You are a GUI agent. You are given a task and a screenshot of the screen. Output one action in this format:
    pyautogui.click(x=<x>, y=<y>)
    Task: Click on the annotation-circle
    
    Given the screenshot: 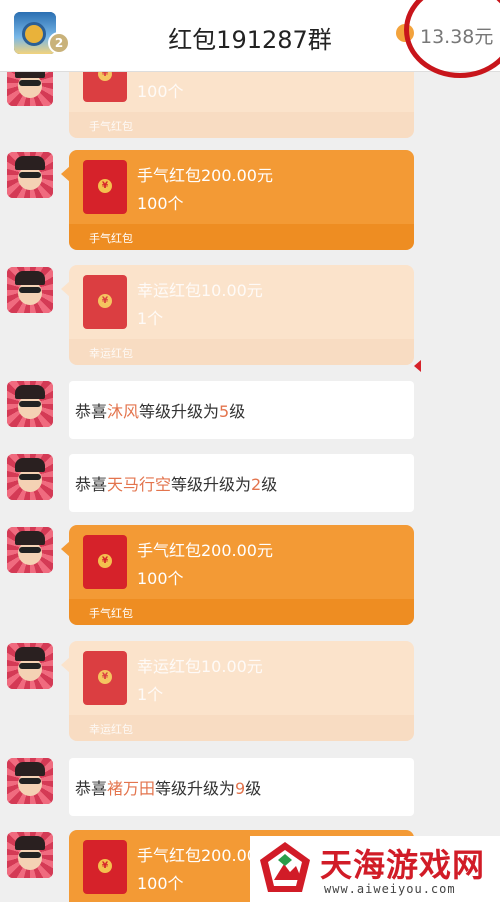 What is the action you would take?
    pyautogui.click(x=452, y=39)
    